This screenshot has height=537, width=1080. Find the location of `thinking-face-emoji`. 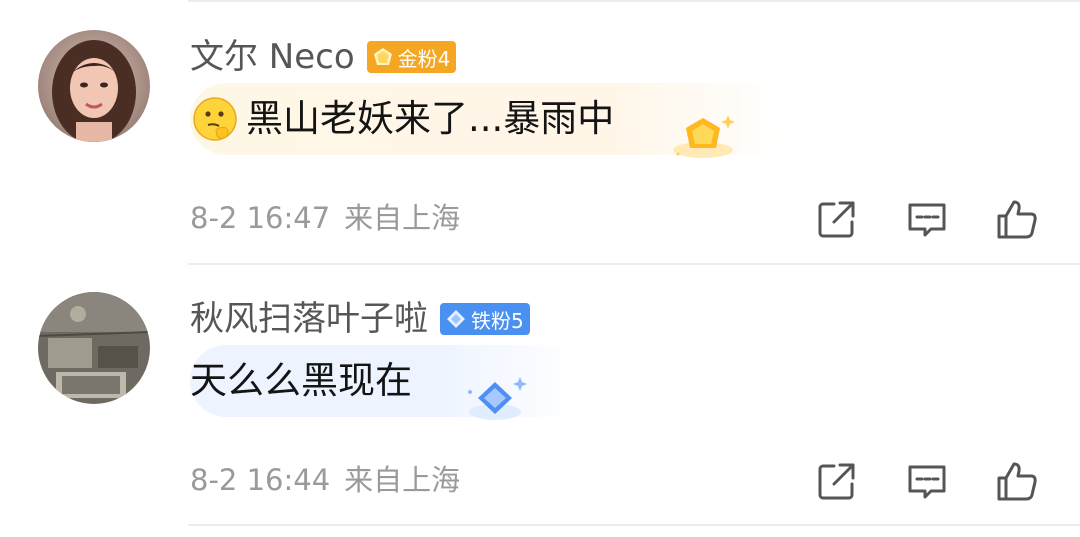

thinking-face-emoji is located at coordinates (215, 119).